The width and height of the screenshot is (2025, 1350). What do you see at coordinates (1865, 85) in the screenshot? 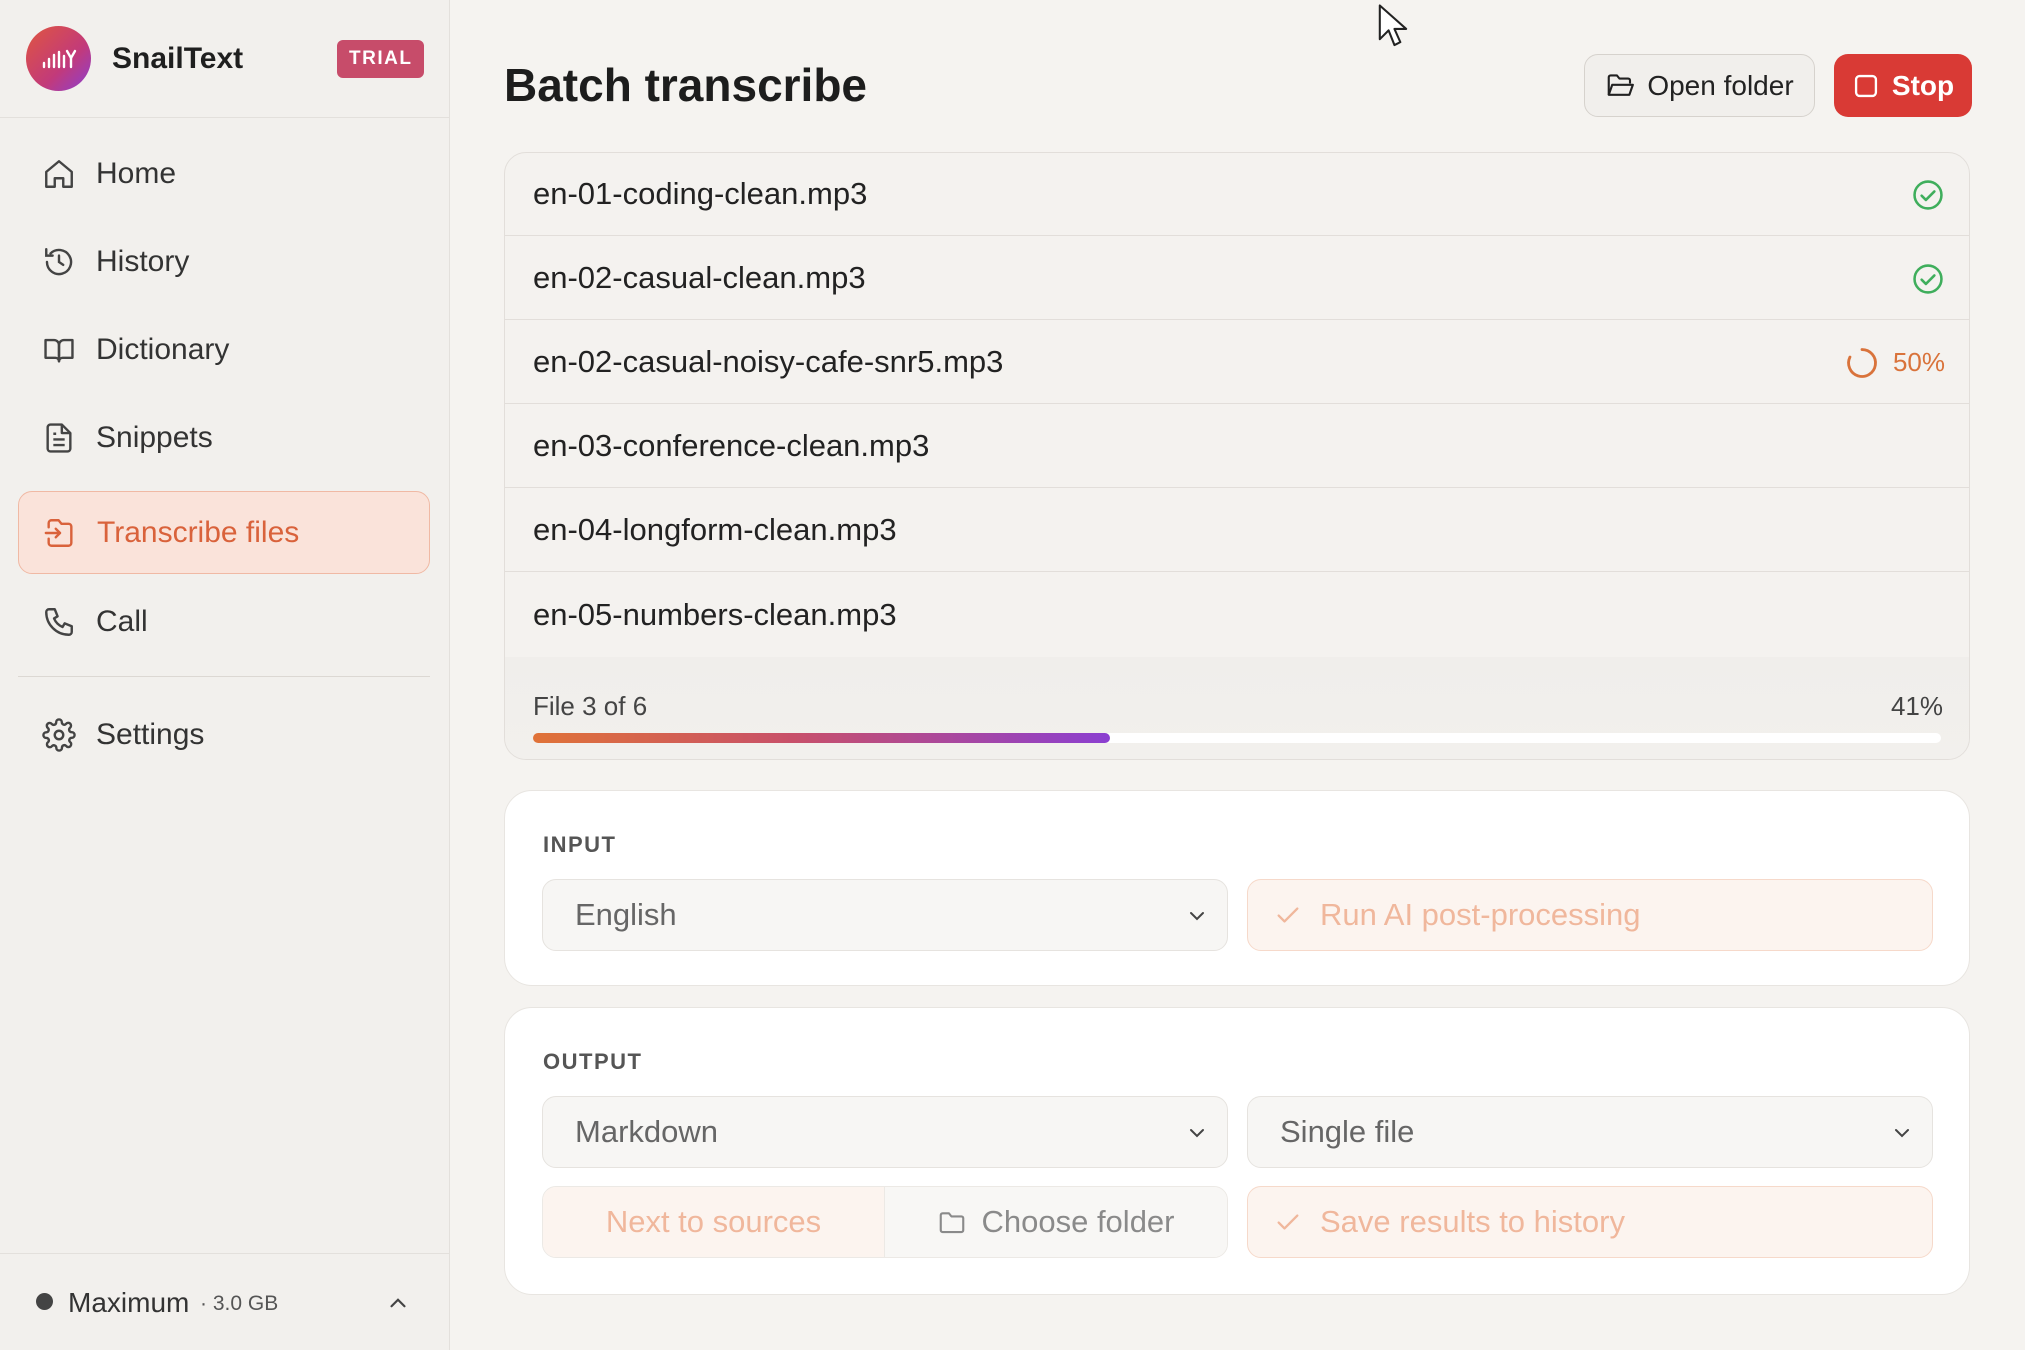
I see `stop-square-icon` at bounding box center [1865, 85].